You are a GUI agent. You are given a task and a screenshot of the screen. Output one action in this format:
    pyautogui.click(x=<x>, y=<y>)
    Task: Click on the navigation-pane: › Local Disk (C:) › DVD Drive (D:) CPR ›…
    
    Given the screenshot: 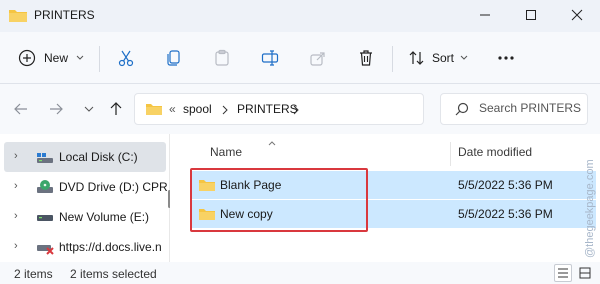 What is the action you would take?
    pyautogui.click(x=85, y=198)
    